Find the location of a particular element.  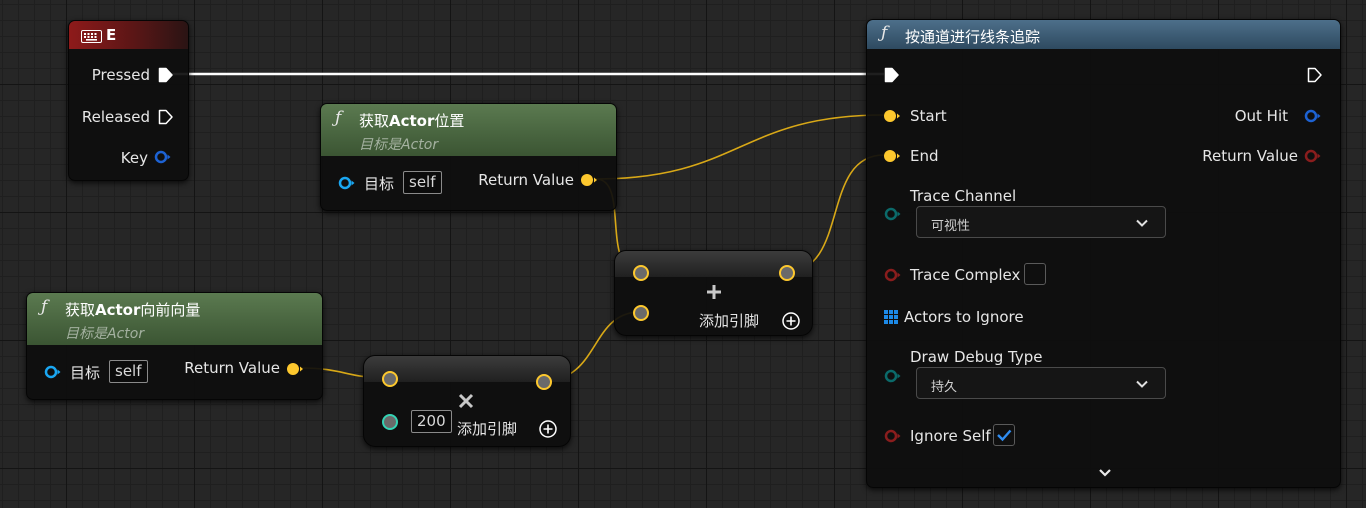

input-b-float-pin is located at coordinates (390, 422).